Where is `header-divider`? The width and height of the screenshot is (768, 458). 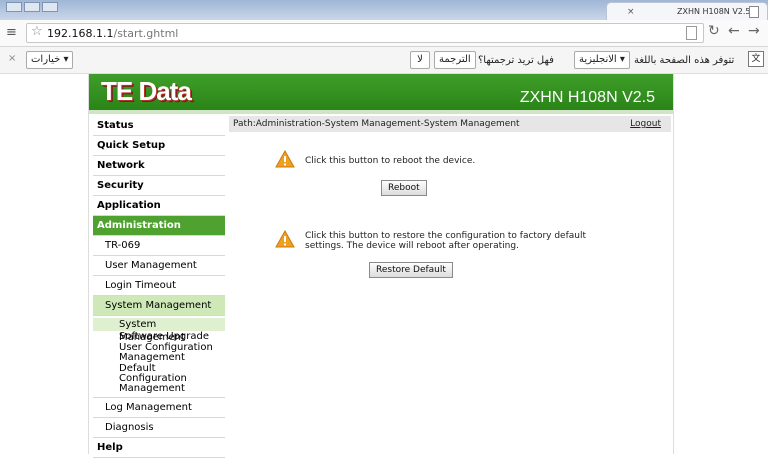
header-divider is located at coordinates (381, 112).